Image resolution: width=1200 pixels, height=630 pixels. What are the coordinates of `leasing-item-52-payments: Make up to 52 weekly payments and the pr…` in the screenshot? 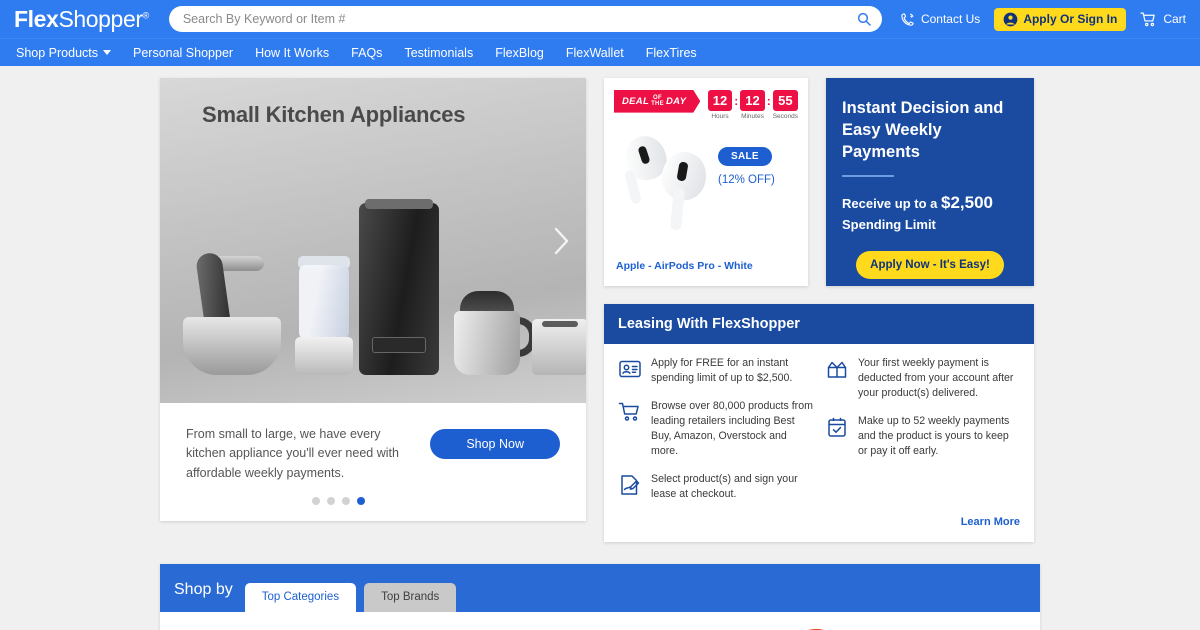 It's located at (922, 436).